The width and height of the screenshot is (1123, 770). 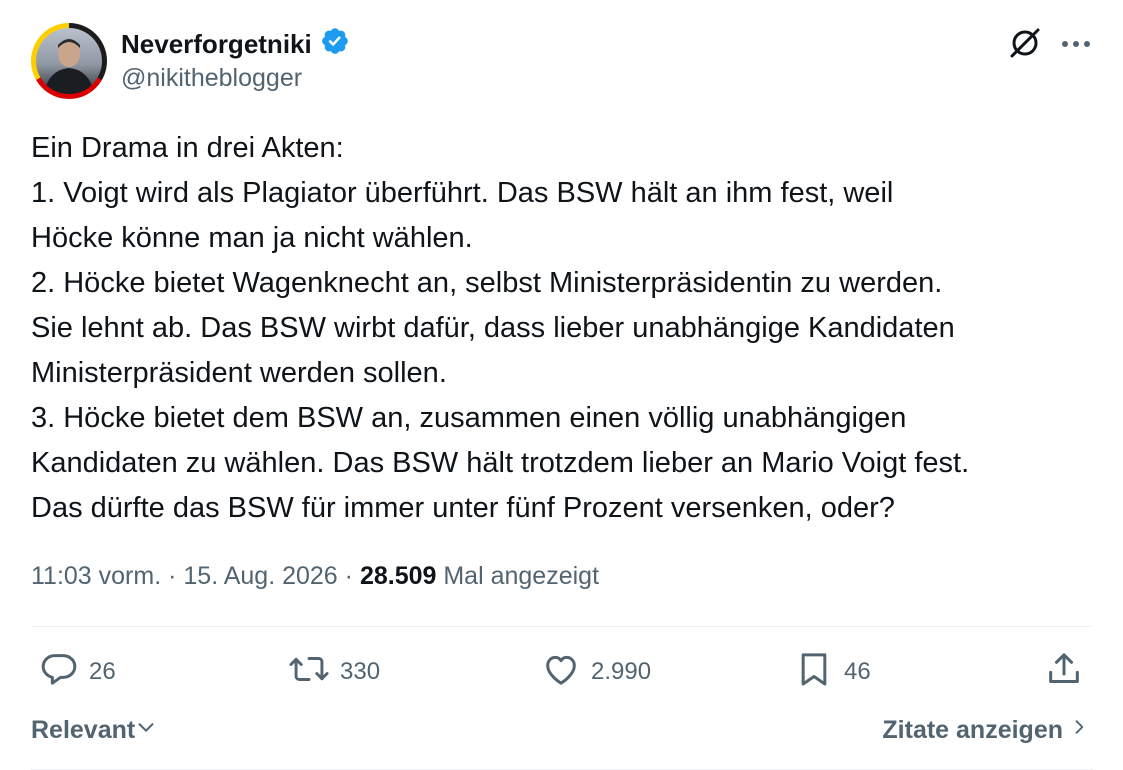 I want to click on tweet-line: Ministerpräsident werden sollen., so click(x=239, y=373).